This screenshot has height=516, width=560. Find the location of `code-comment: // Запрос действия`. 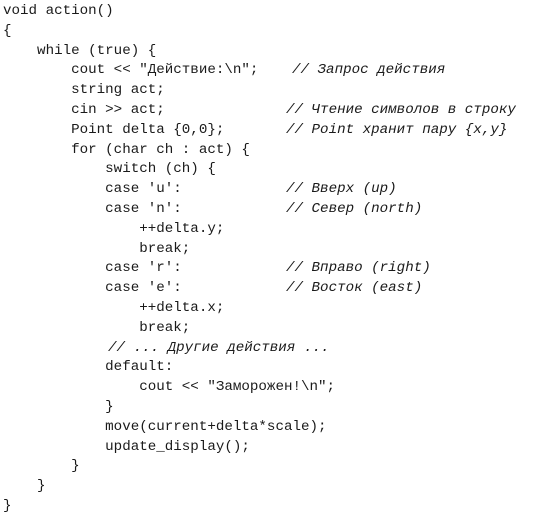

code-comment: // Запрос действия is located at coordinates (369, 70).